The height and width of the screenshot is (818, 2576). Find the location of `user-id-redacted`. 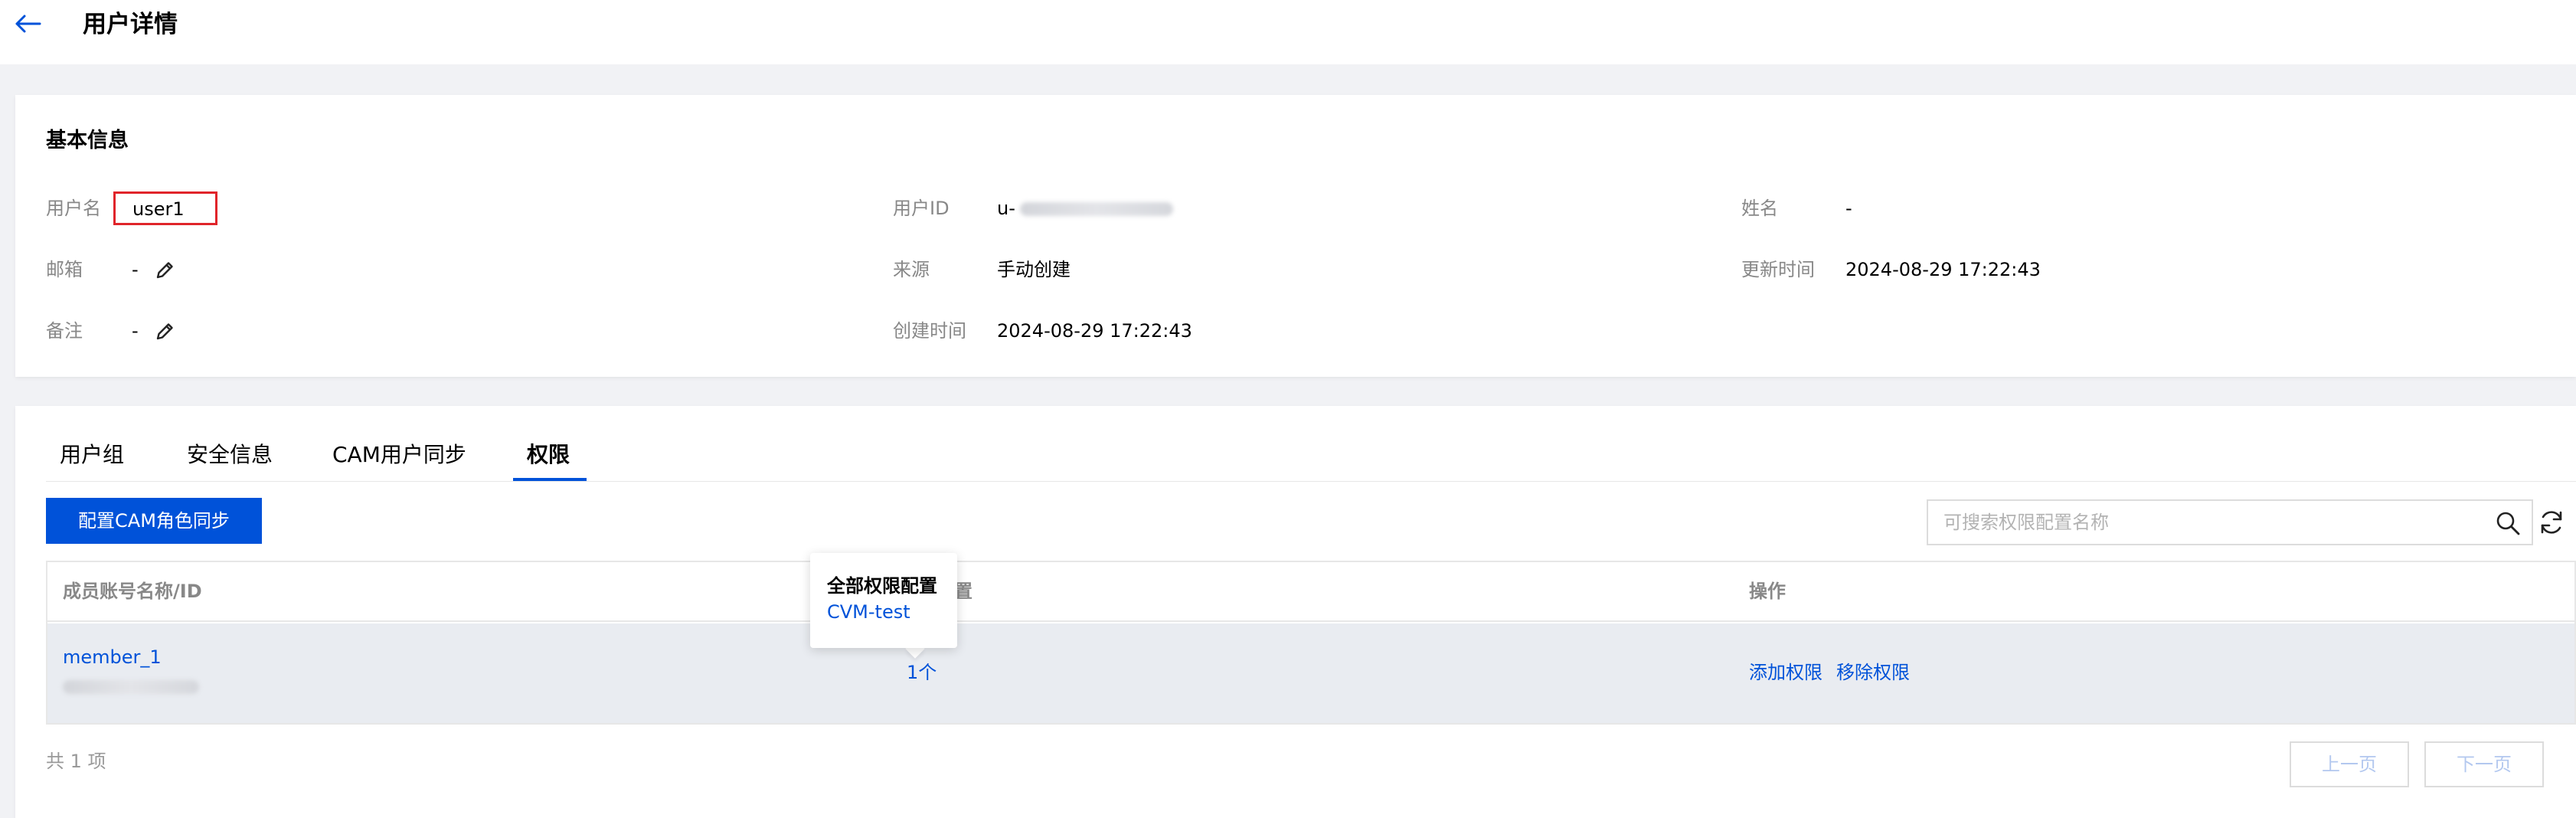

user-id-redacted is located at coordinates (1096, 209).